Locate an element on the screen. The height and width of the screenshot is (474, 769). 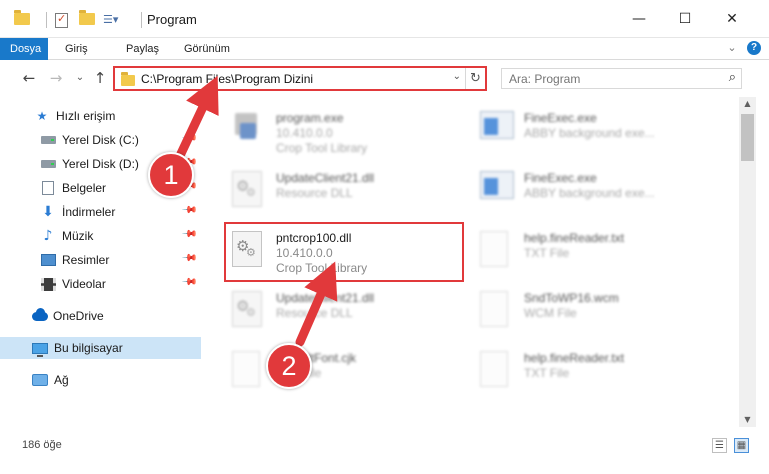
tiles-view-icon: ▦ is located at coordinates (741, 445).